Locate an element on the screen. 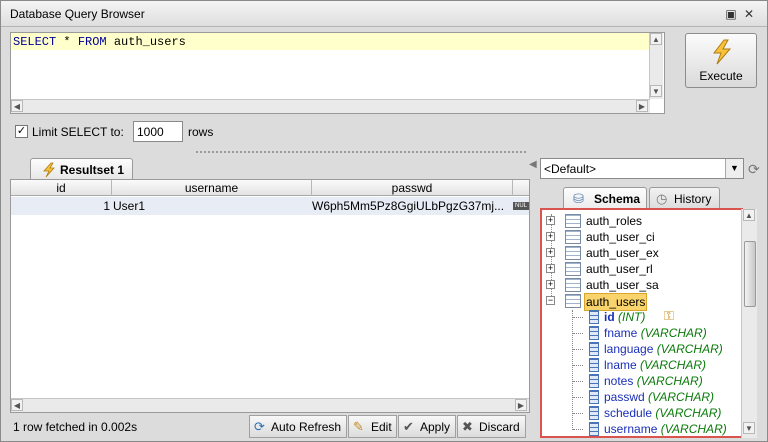 This screenshot has height=442, width=768. column-name: language is located at coordinates (629, 349).